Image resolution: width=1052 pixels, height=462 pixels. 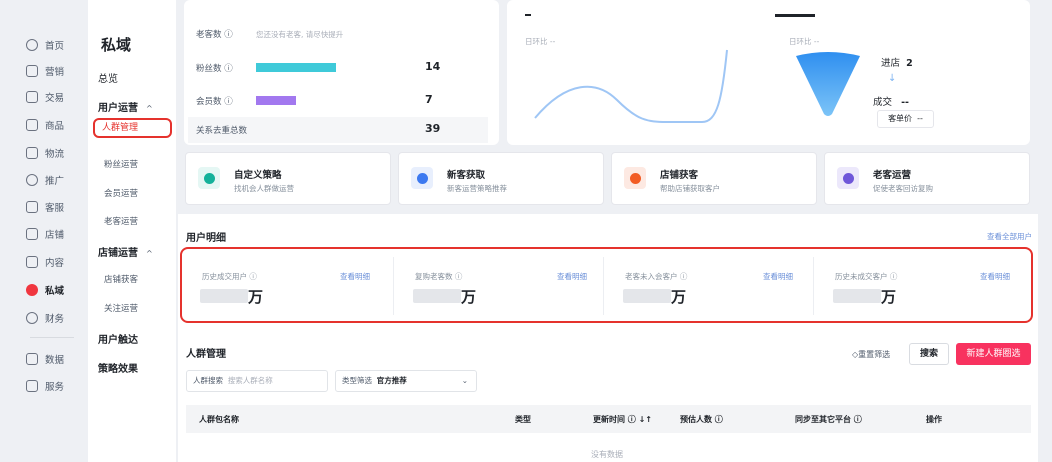 I want to click on rail-item-12: 服务, so click(x=45, y=386).